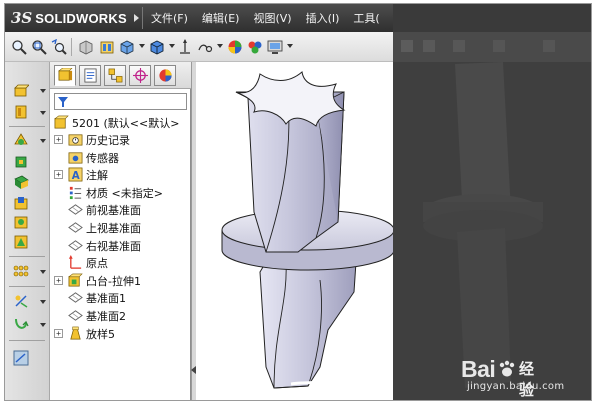  Describe the element at coordinates (172, 46) in the screenshot. I see `hide-show-dropdown-icon` at that location.